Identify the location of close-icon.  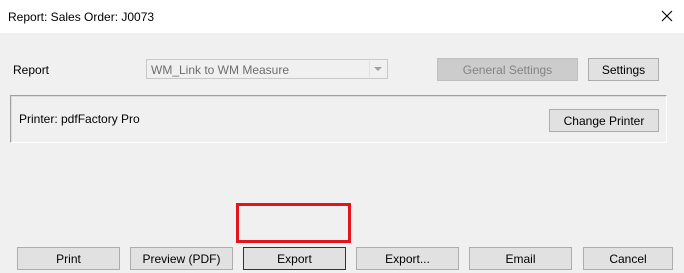
(667, 15).